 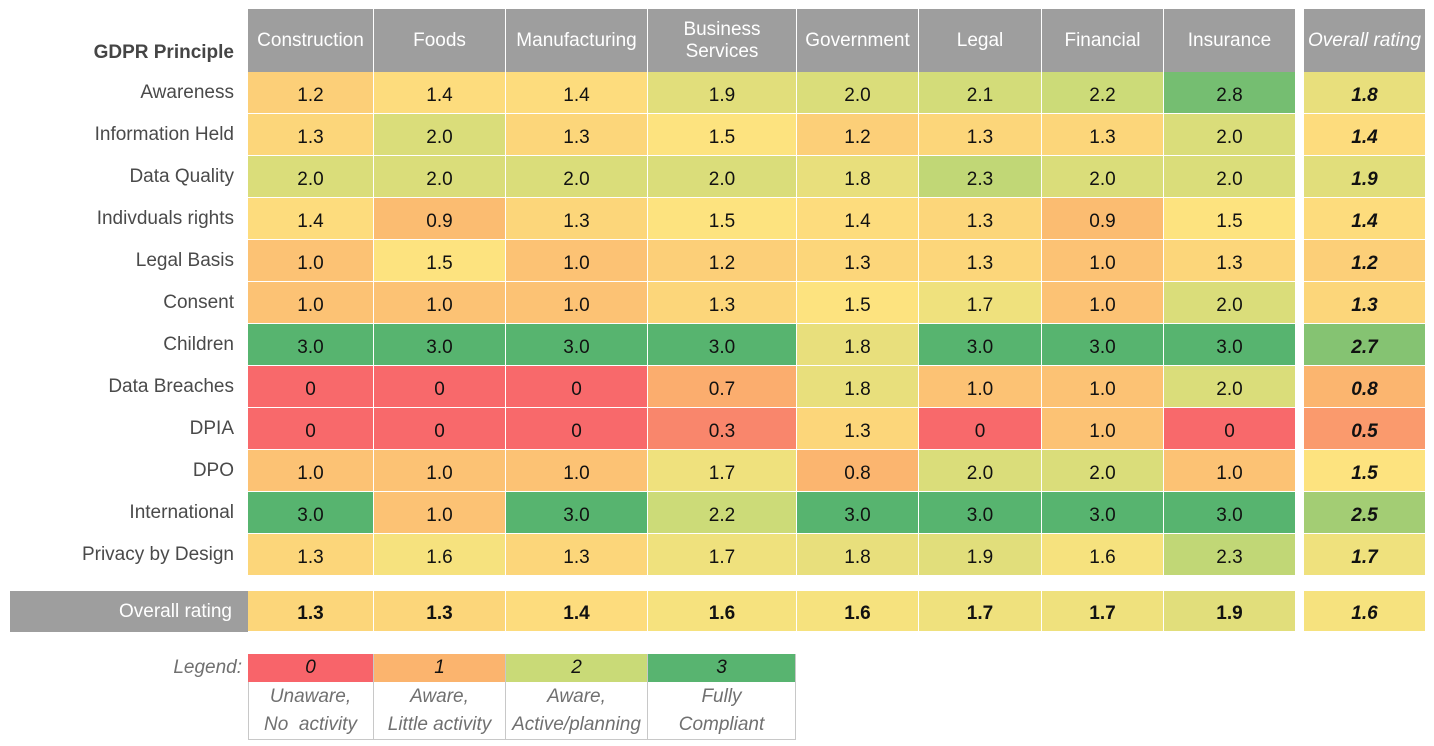 I want to click on heatmap-cell: 0.3, so click(x=722, y=429).